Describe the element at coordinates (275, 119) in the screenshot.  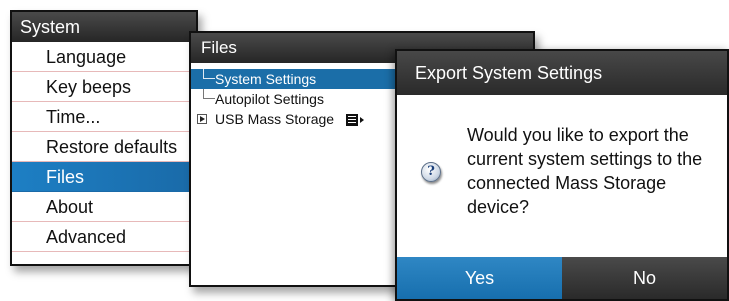
I see `tree-item-label: USB Mass Storage` at that location.